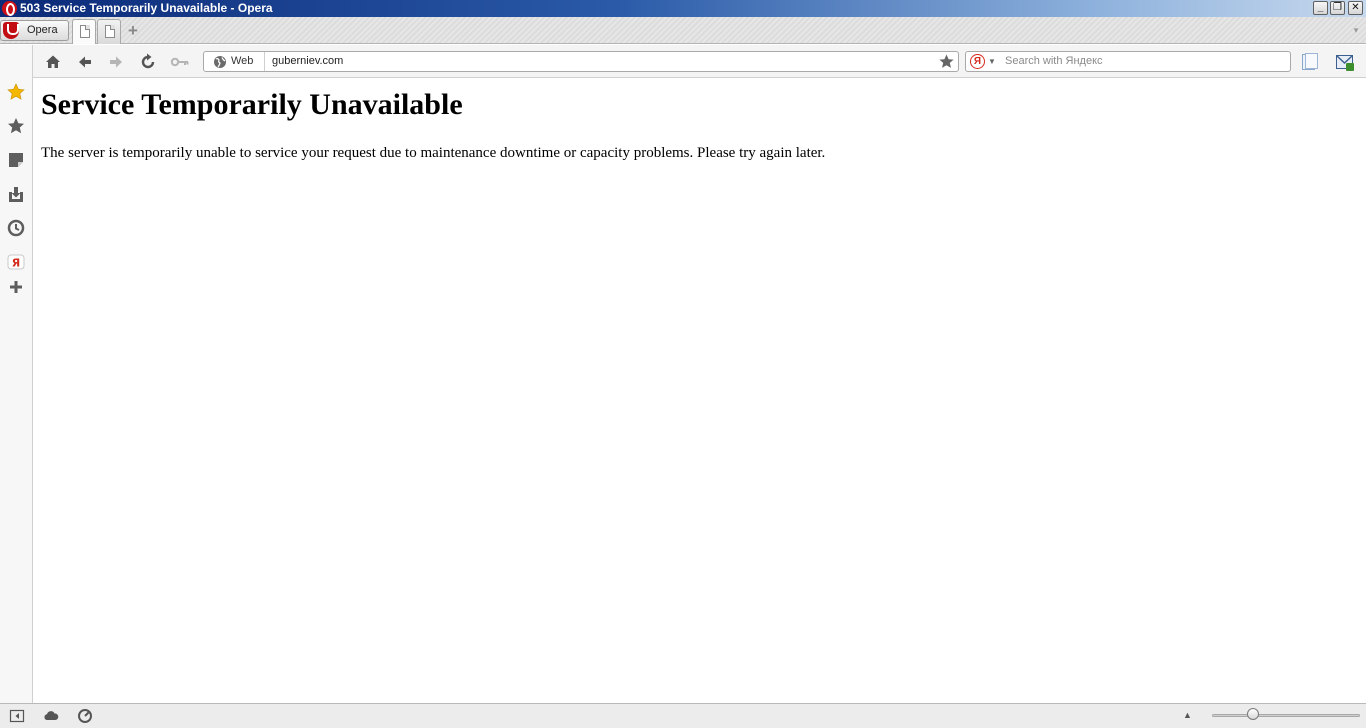  I want to click on reload-button, so click(148, 62).